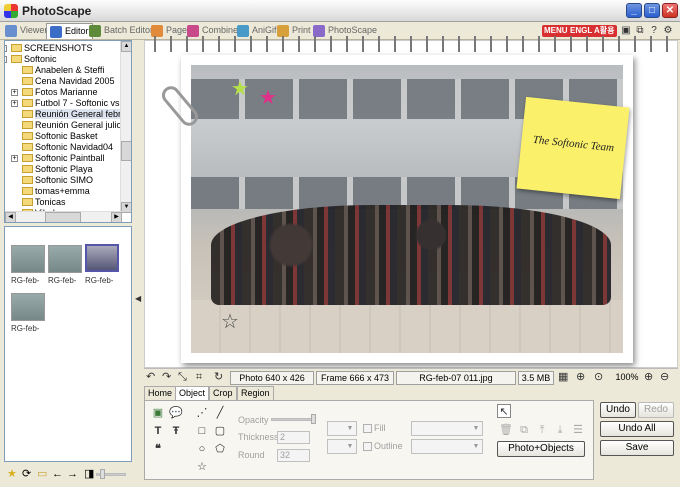 The height and width of the screenshot is (487, 680). Describe the element at coordinates (199, 377) in the screenshot. I see `crop-icon: ⌗` at that location.